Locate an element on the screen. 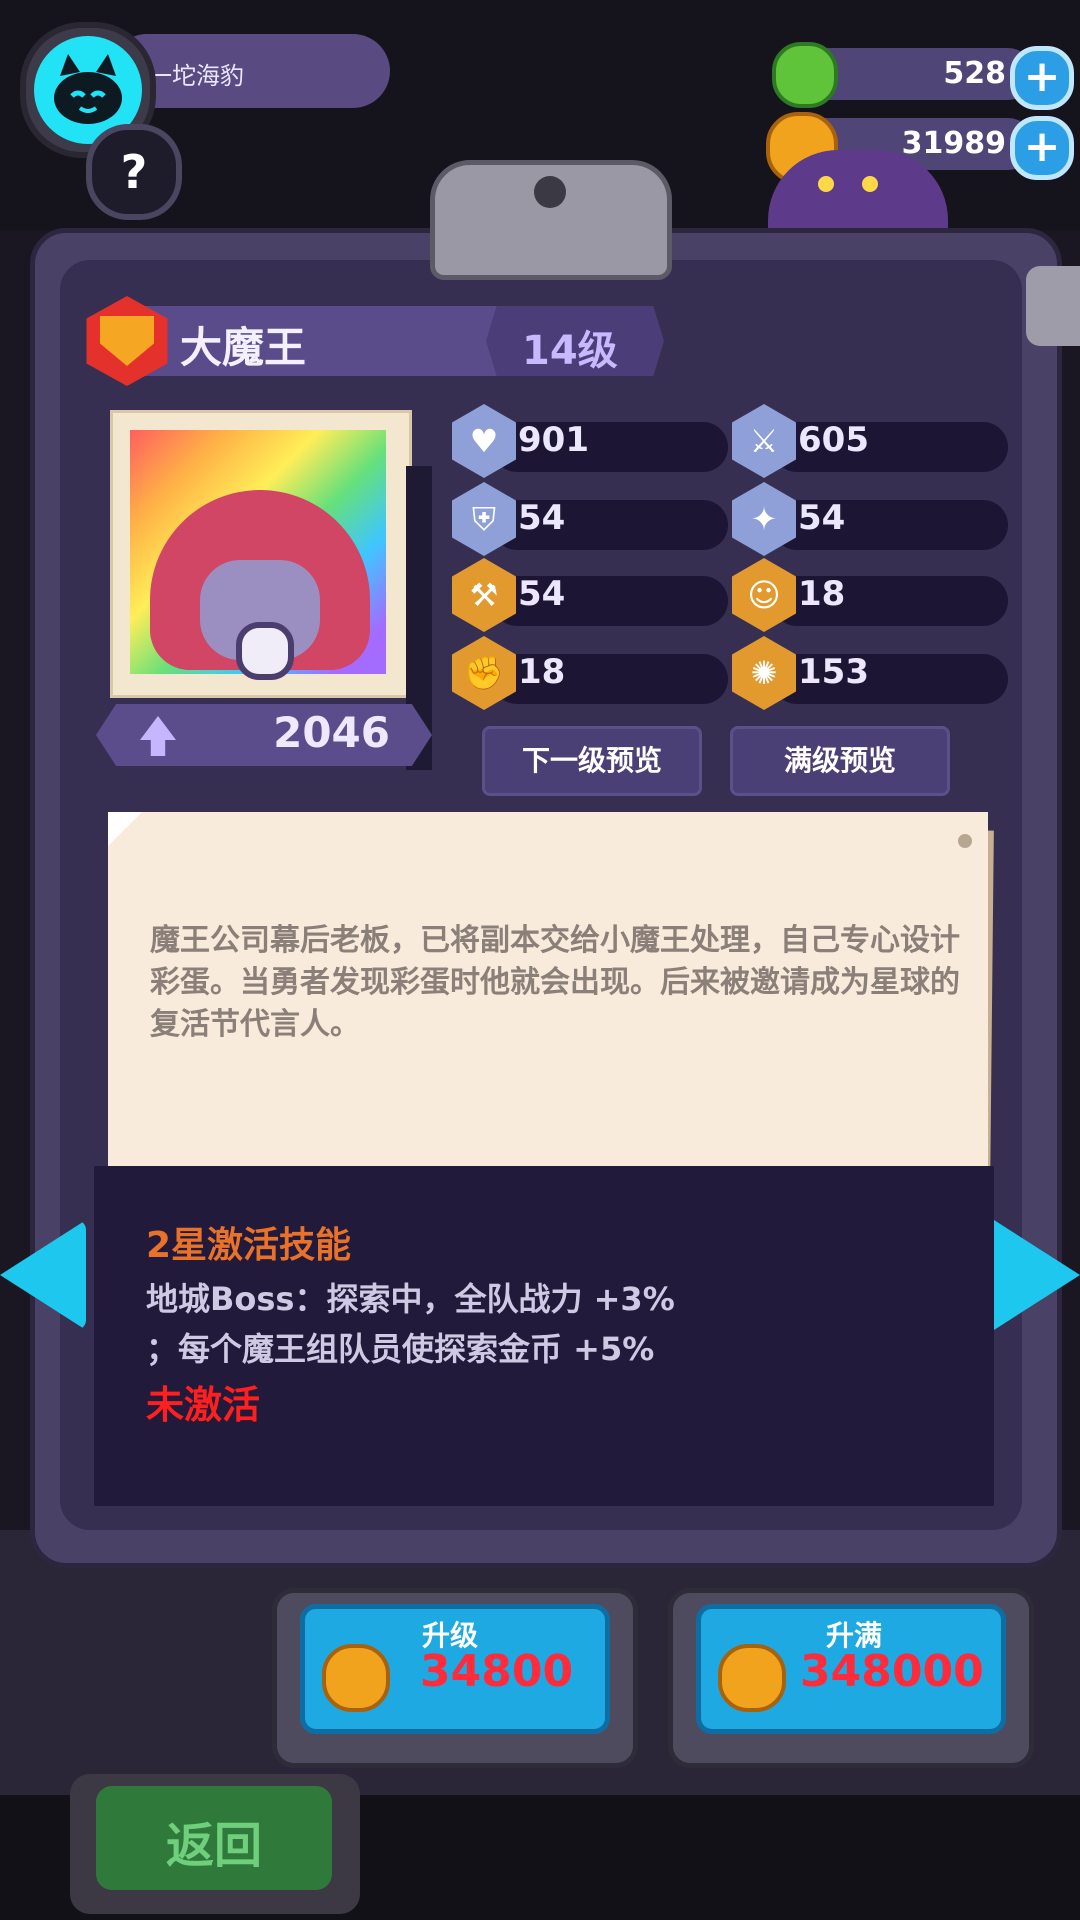 The width and height of the screenshot is (1080, 1920). skill-description: 地城Boss：探索中，全队战力 +3% ；每个魔王组队员使探索金币 +5% is located at coordinates (410, 1324).